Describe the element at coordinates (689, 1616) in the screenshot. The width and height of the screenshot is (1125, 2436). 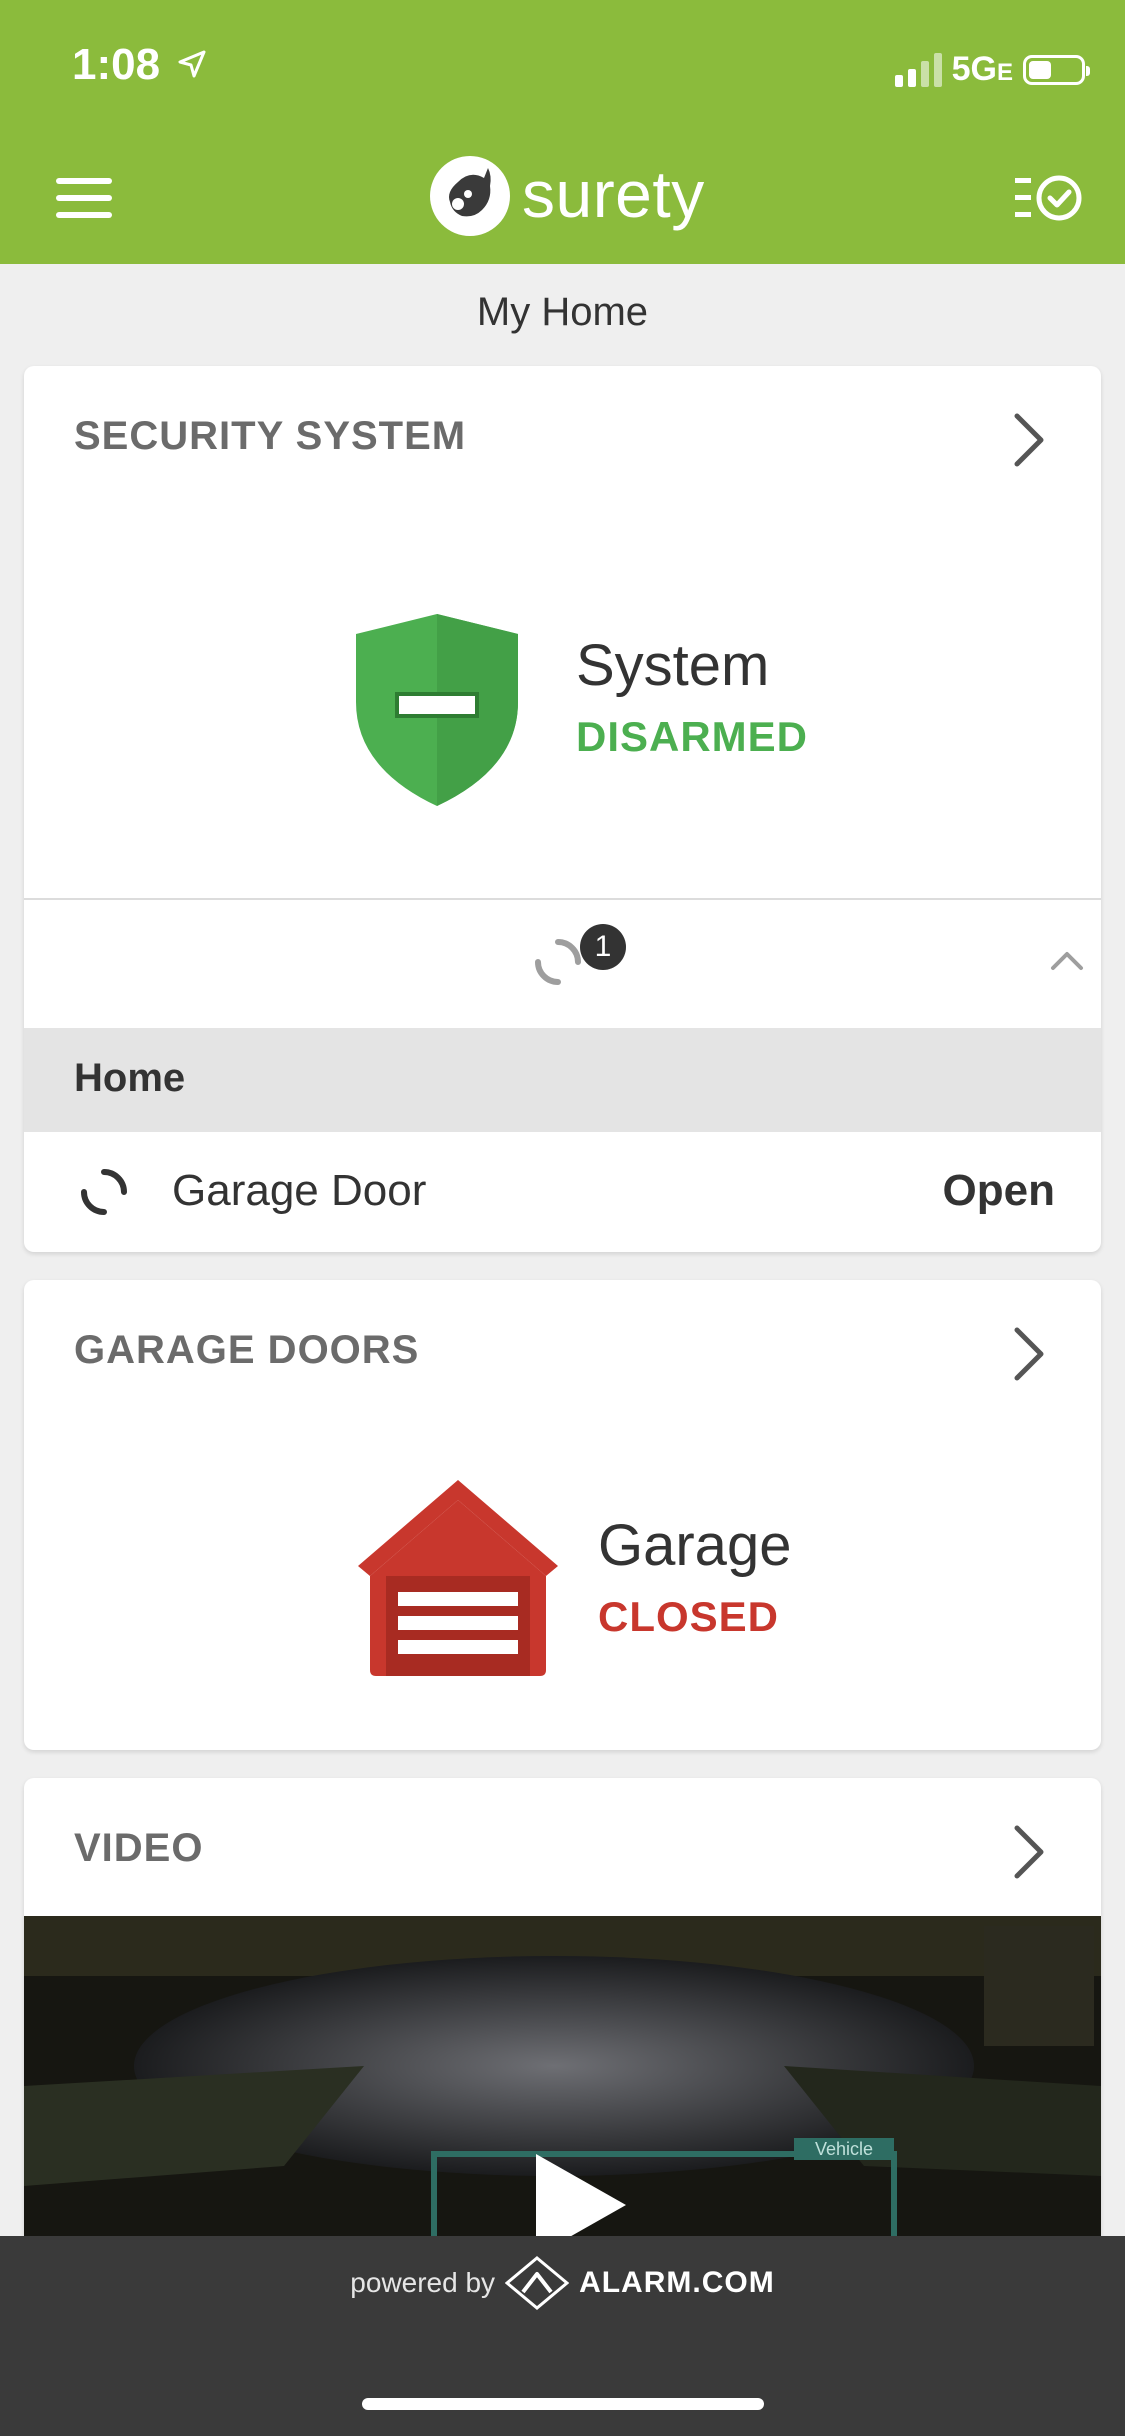
I see `garage-status-value: CLOSED` at that location.